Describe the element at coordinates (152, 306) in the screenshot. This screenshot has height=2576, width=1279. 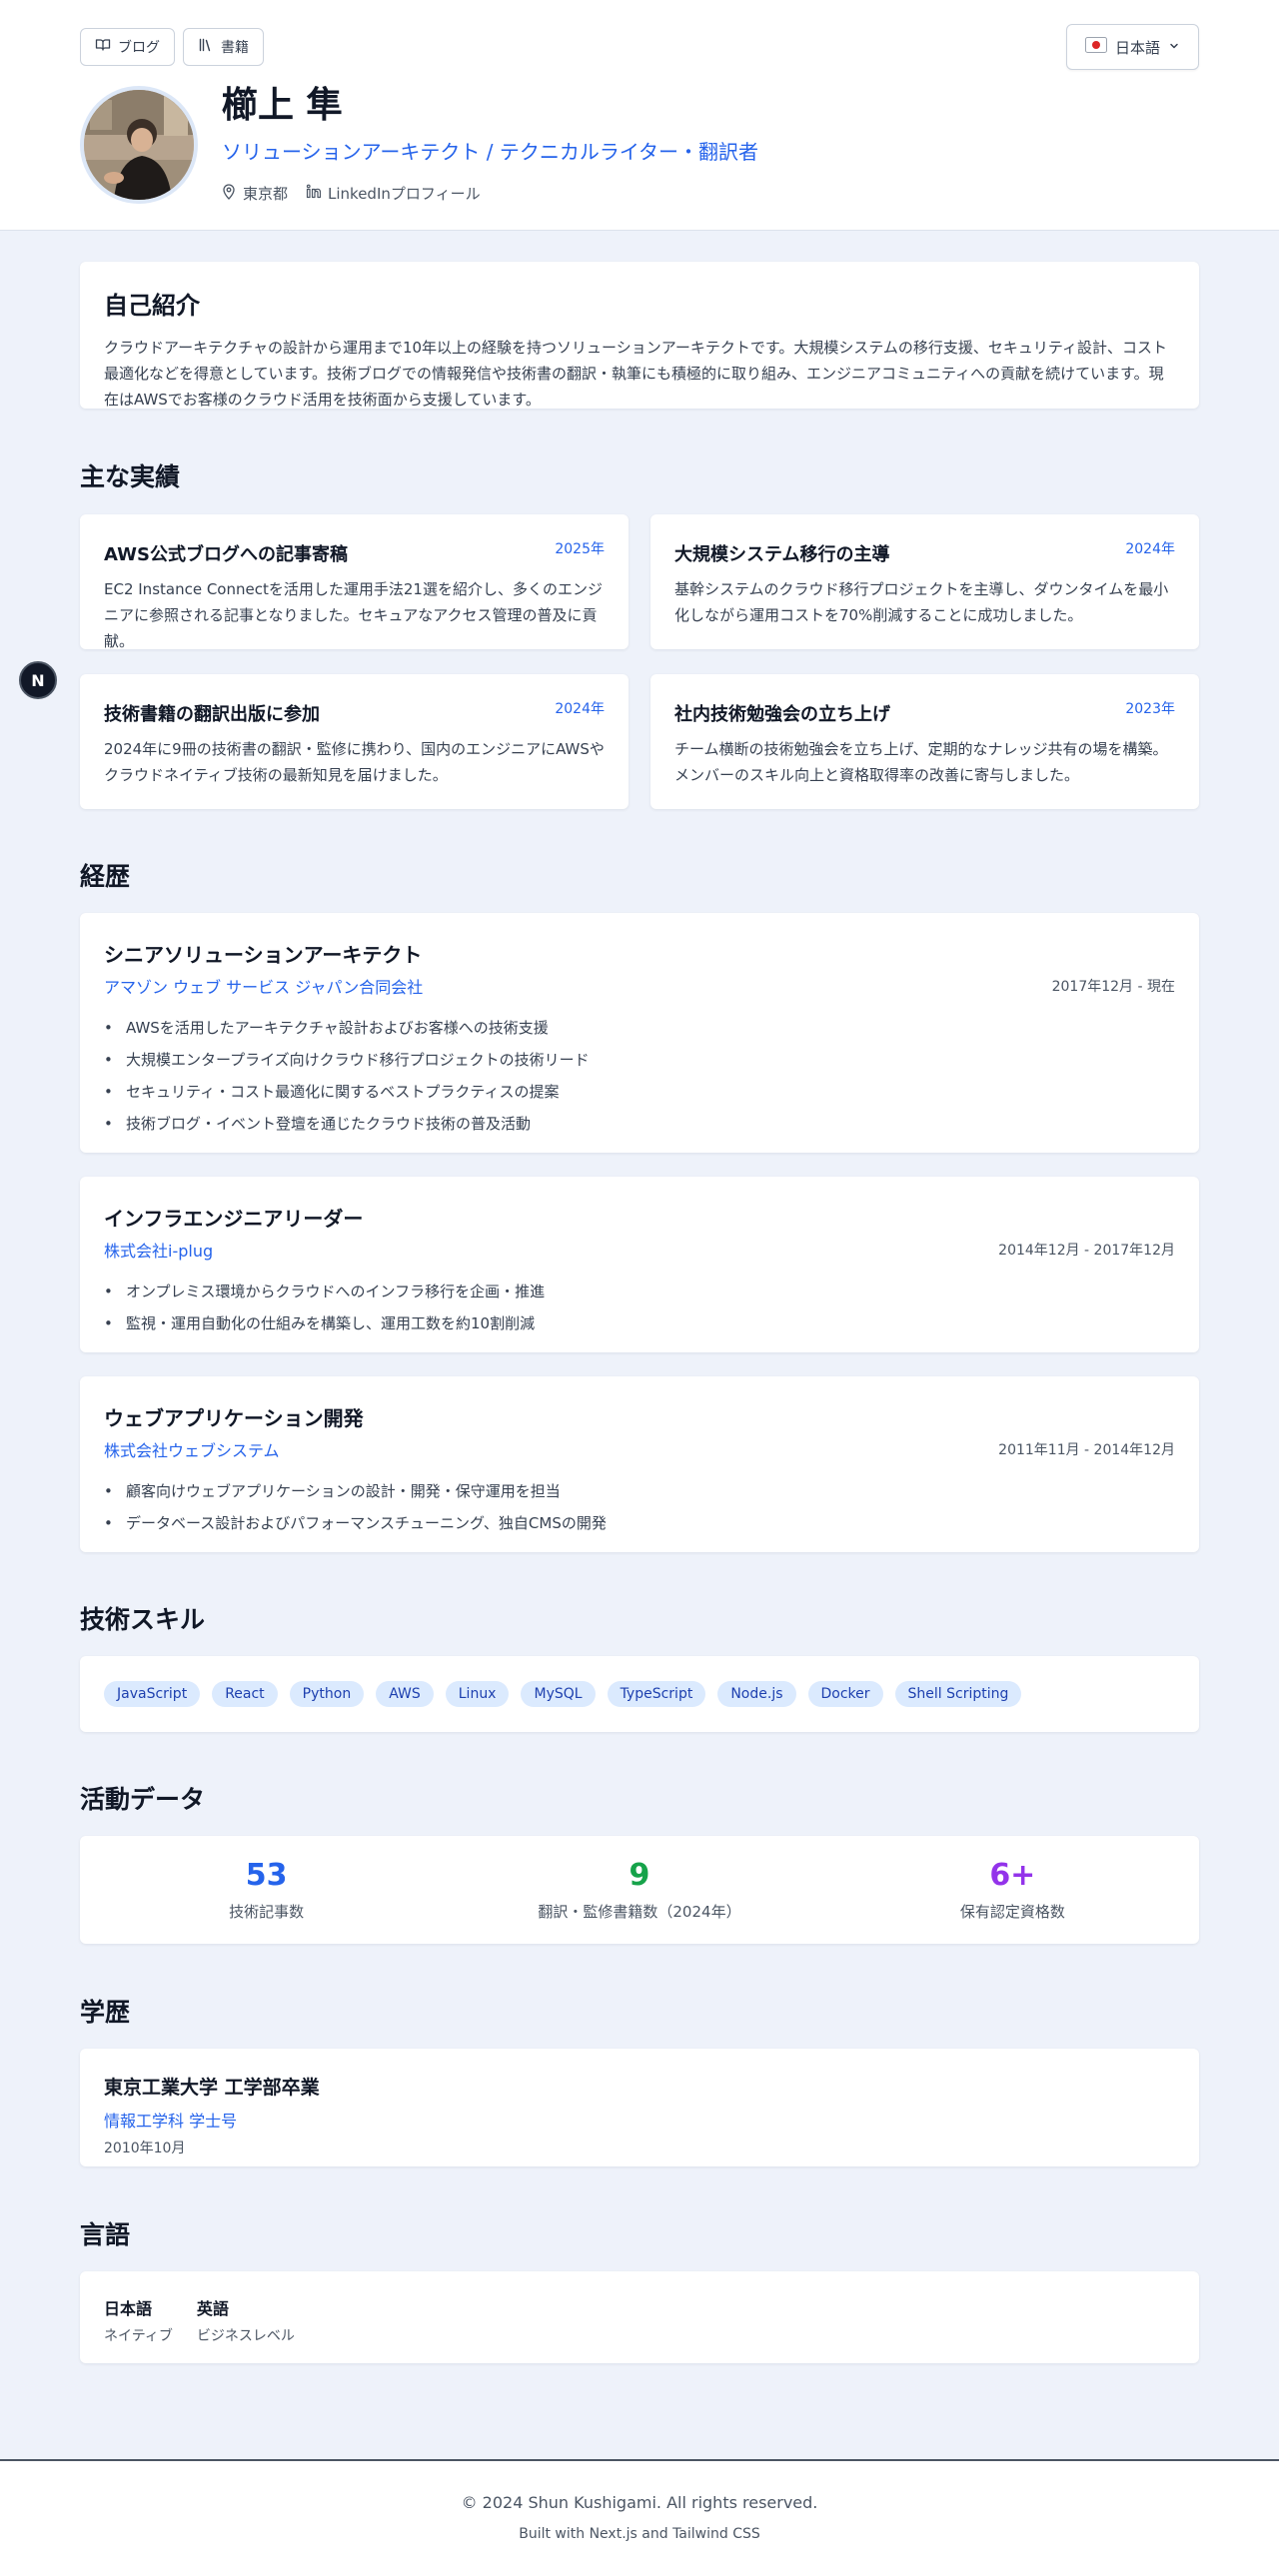
I see `summary-heading: 自己紹介` at that location.